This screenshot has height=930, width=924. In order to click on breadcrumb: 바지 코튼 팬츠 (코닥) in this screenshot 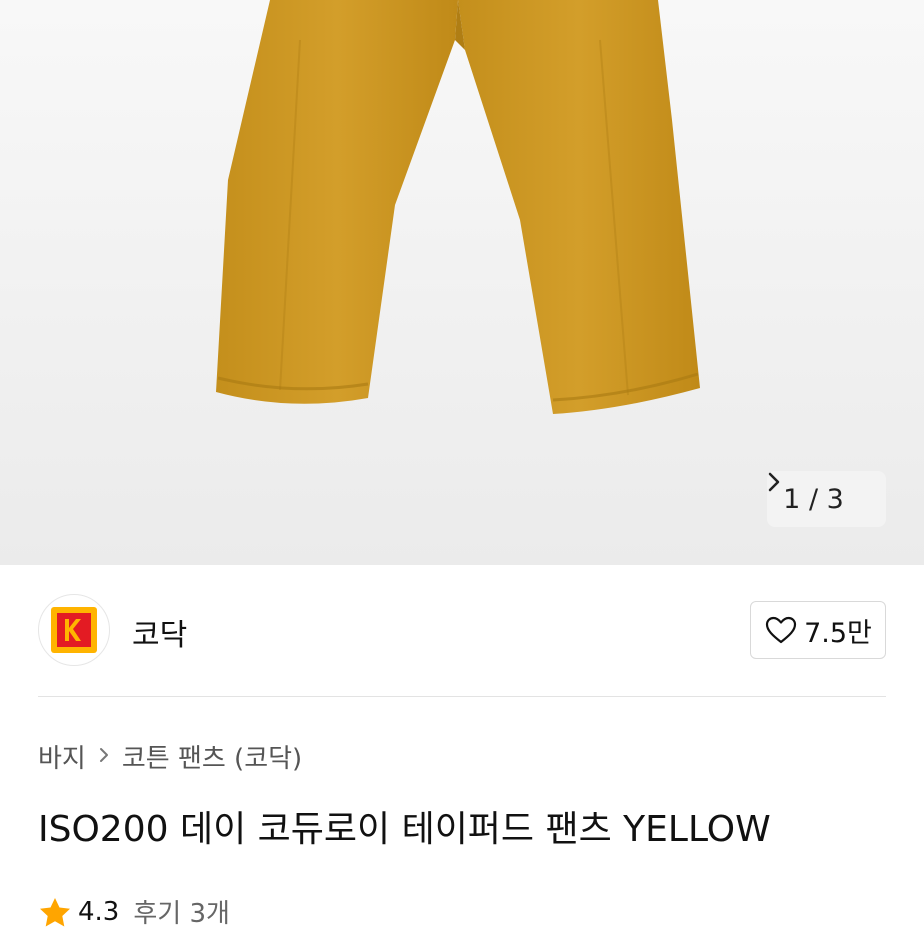, I will do `click(170, 756)`.